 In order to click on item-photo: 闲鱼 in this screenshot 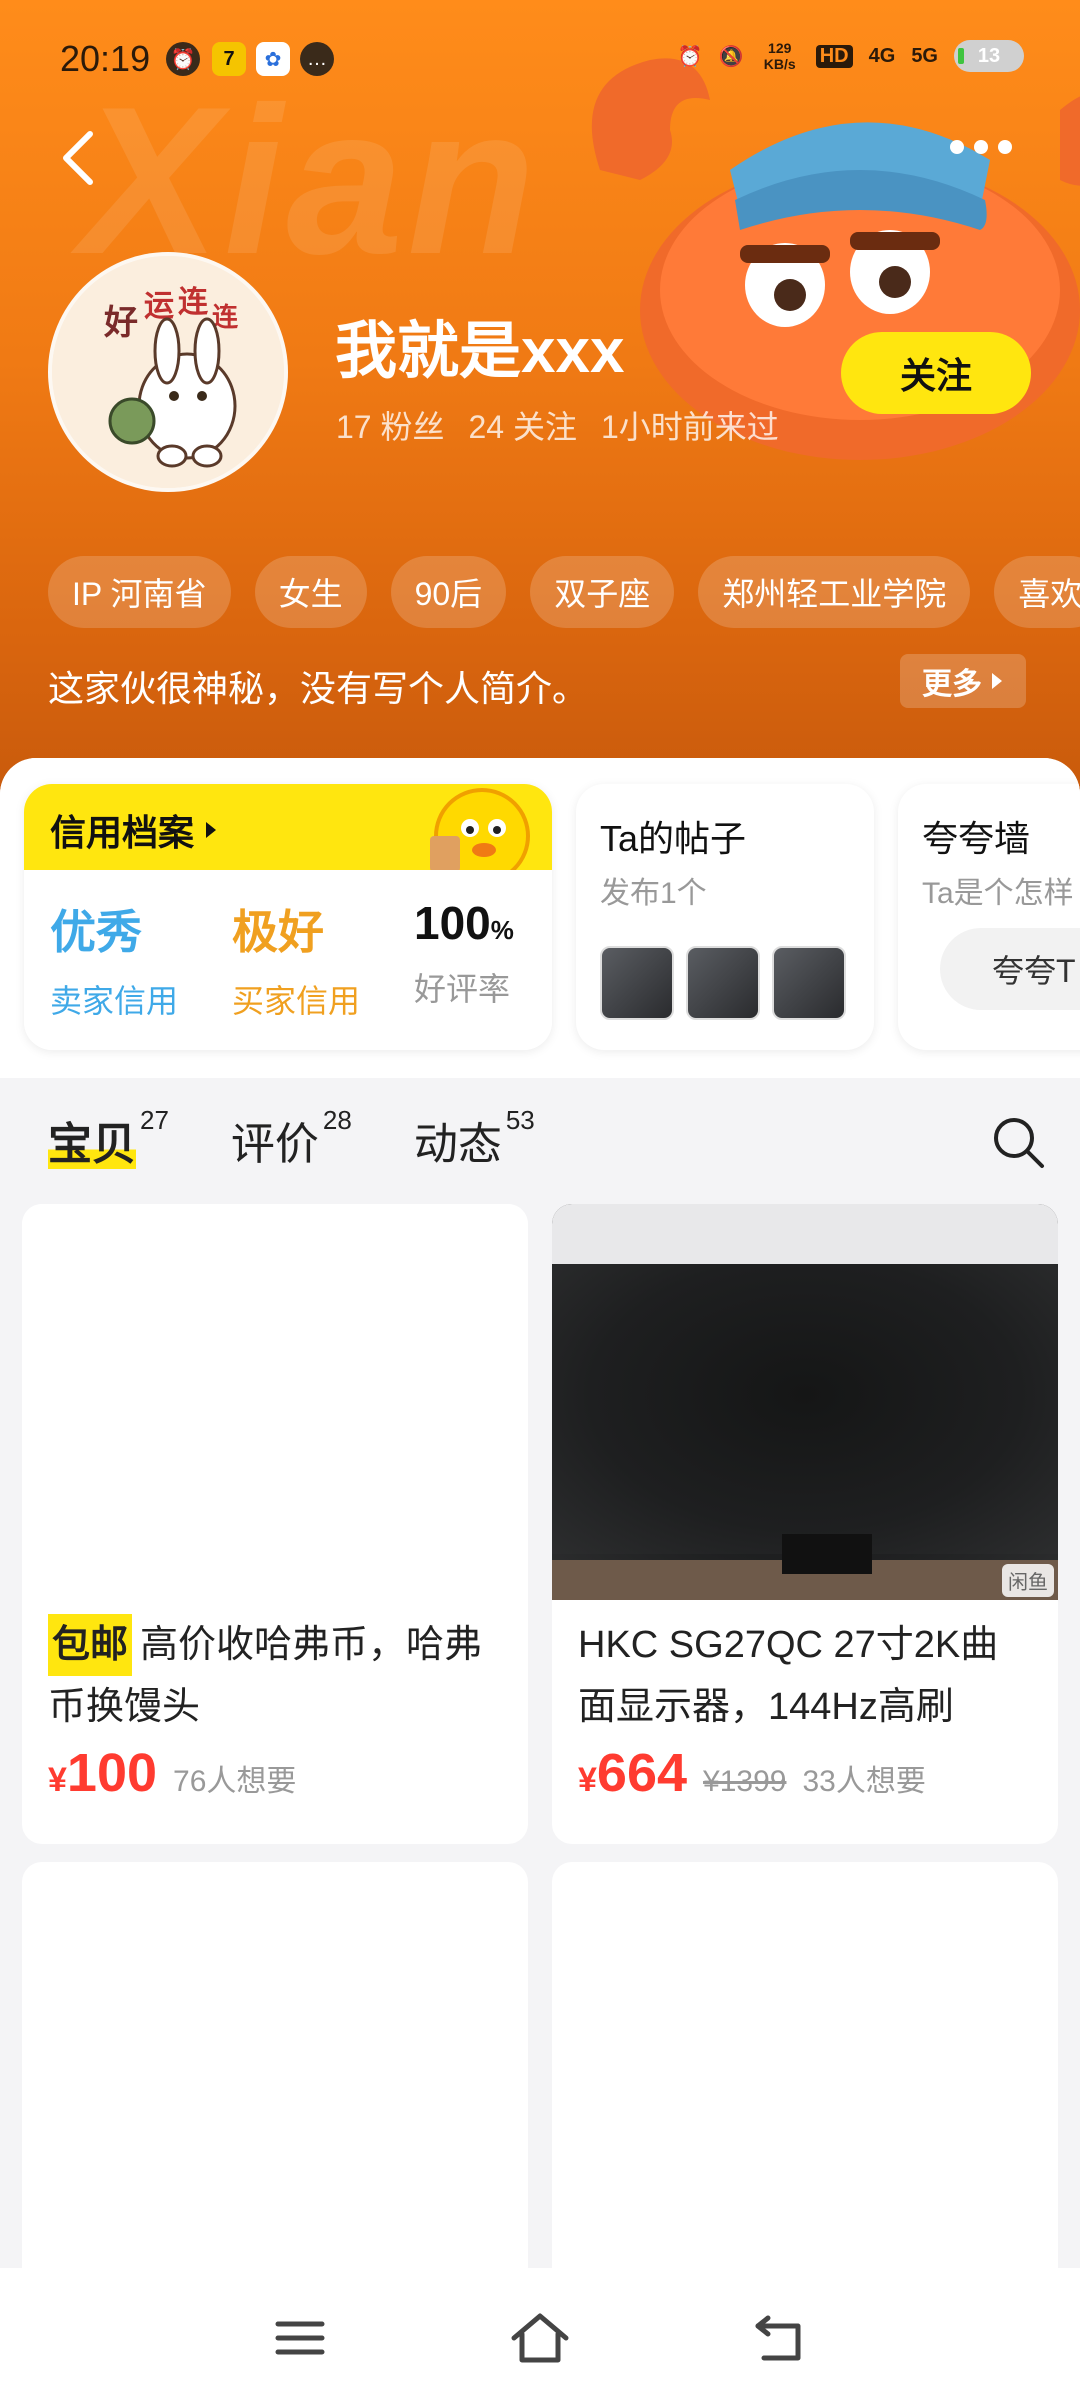, I will do `click(805, 1402)`.